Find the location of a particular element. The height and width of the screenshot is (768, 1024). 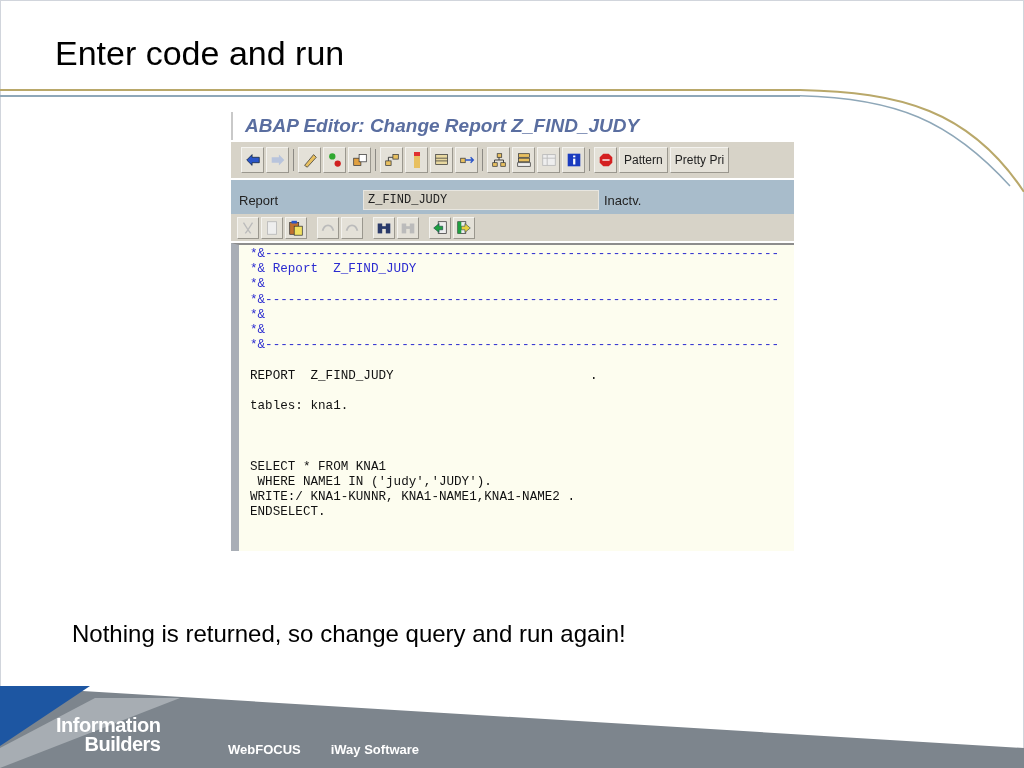

logo-text: Information is located at coordinates (108, 725).